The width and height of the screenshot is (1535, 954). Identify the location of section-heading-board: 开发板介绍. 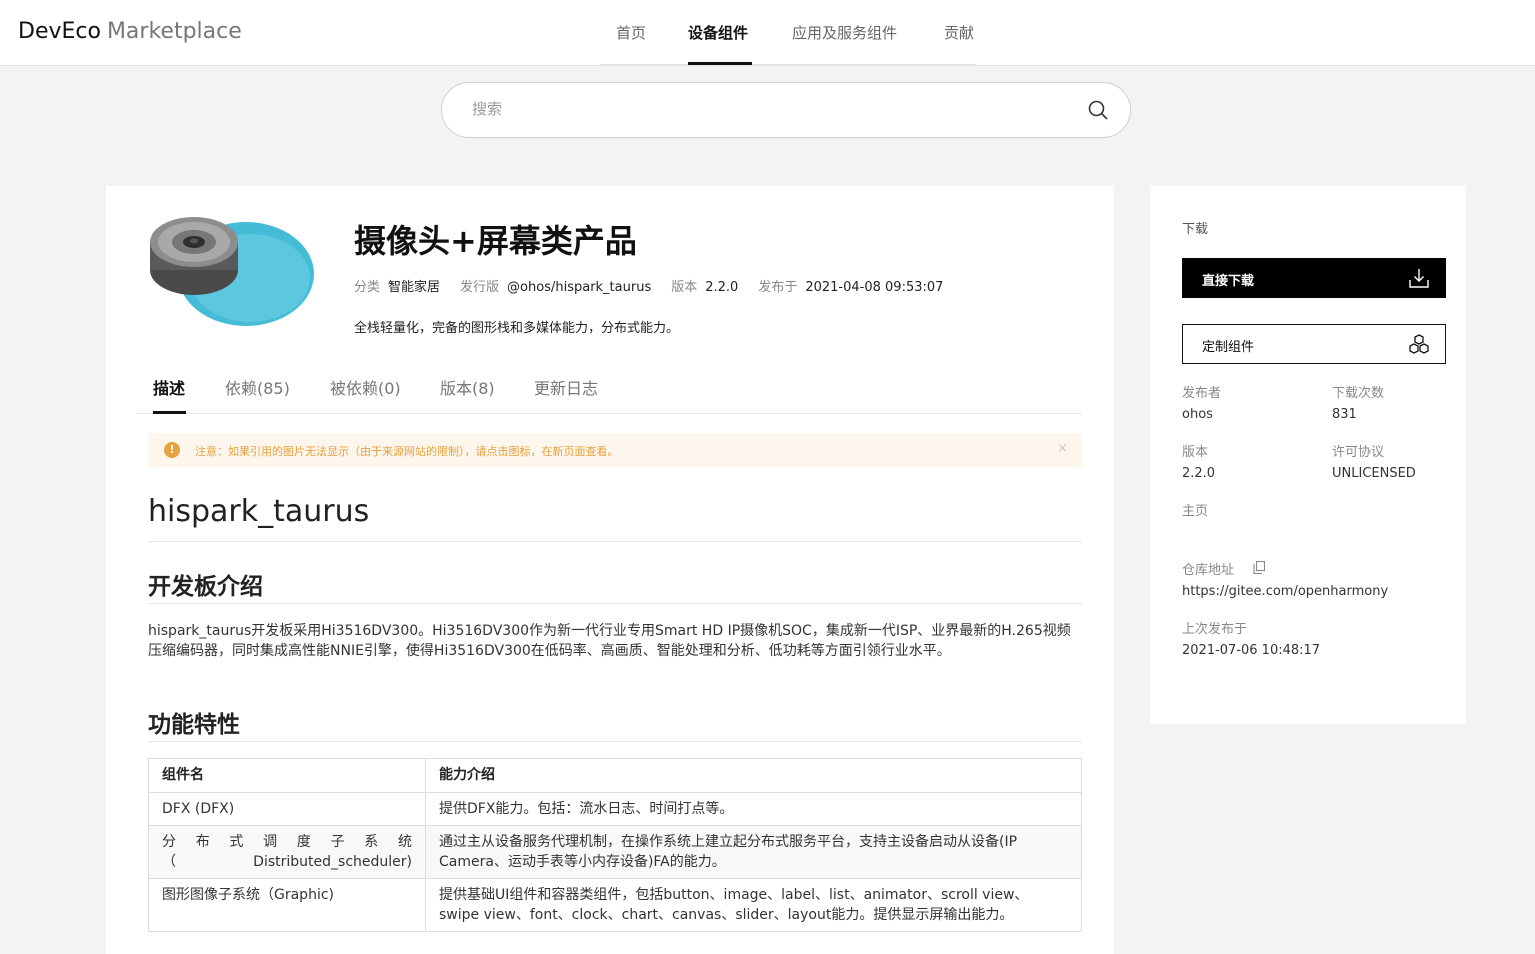
(205, 587).